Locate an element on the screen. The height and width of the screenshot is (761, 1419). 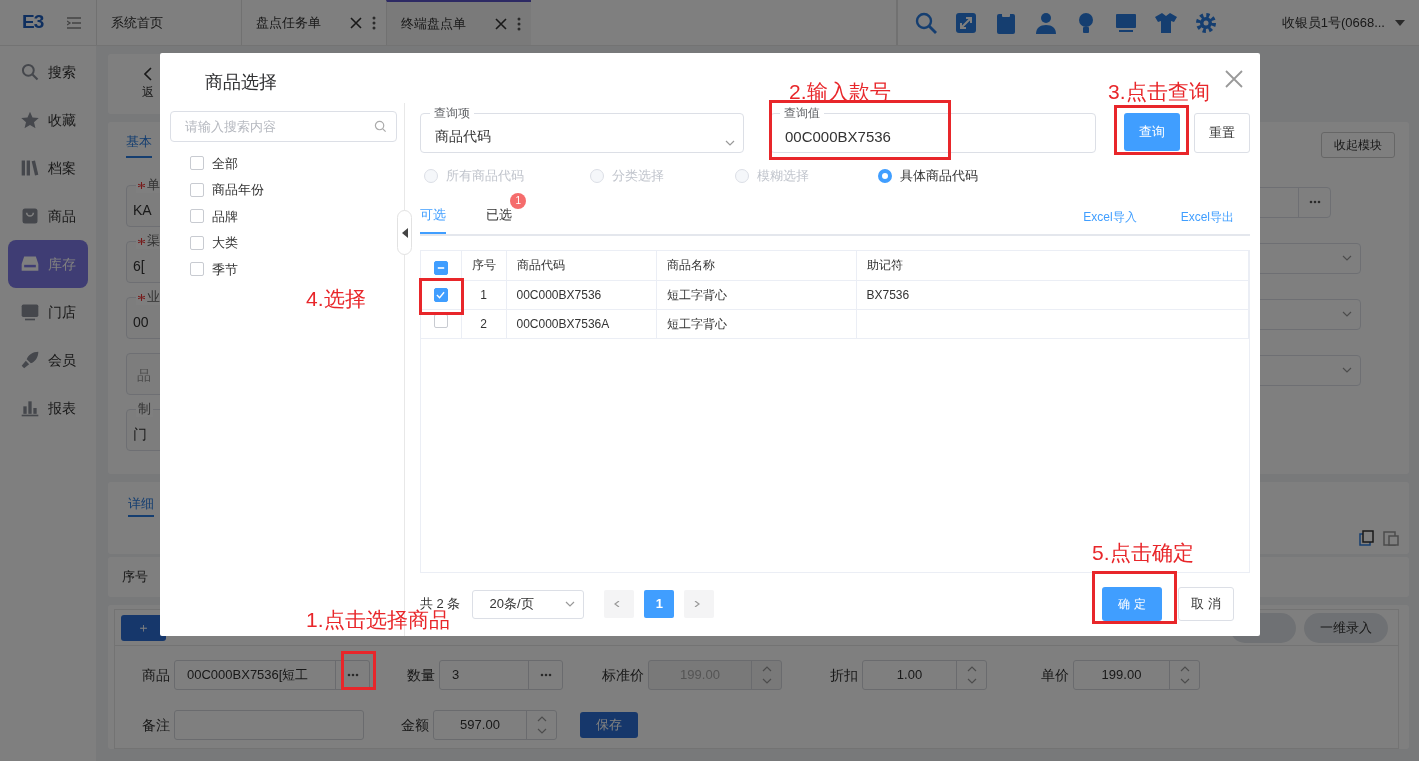
page-size-select: 20条/页 is located at coordinates (528, 604).